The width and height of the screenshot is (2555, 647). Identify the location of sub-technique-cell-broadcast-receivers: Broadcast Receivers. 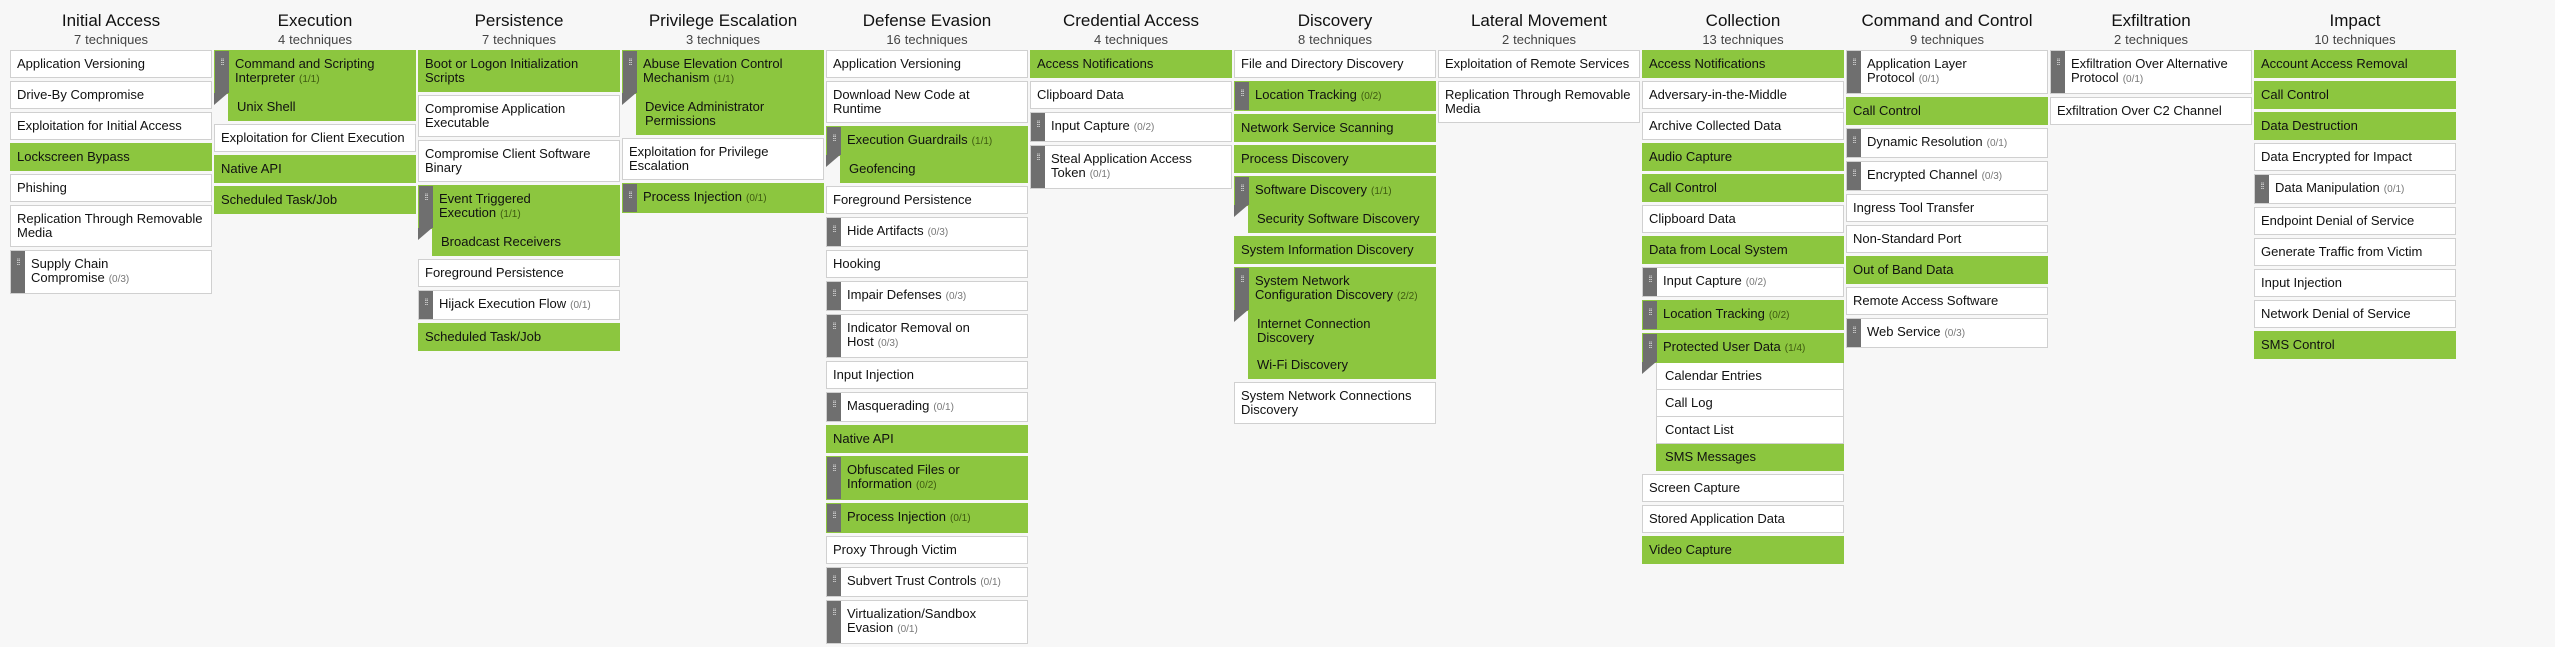
(526, 242).